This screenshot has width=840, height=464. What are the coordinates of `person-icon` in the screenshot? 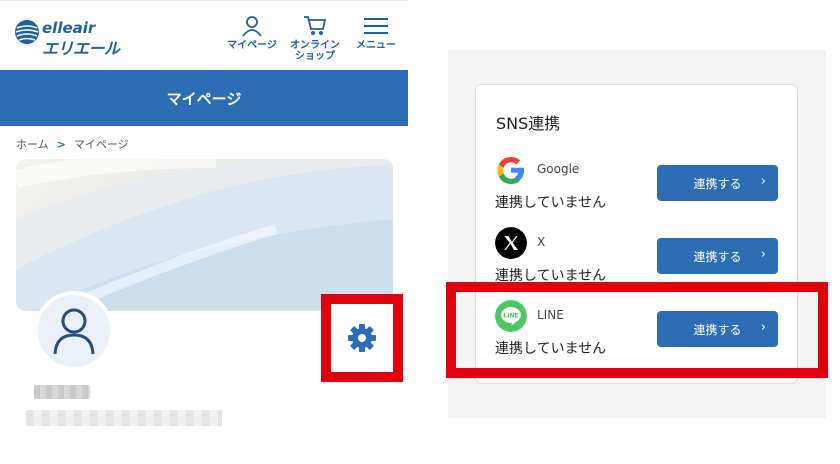 It's located at (252, 26).